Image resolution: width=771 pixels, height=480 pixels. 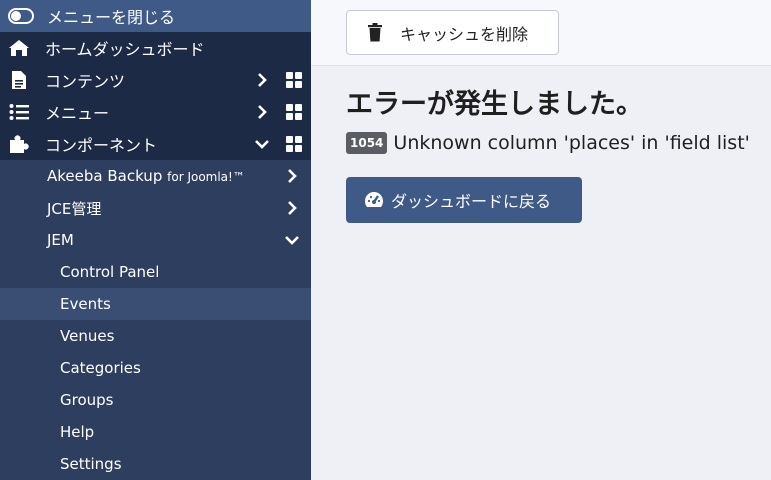 I want to click on sidebar-item-label: ホームダッシュボード, so click(x=125, y=49).